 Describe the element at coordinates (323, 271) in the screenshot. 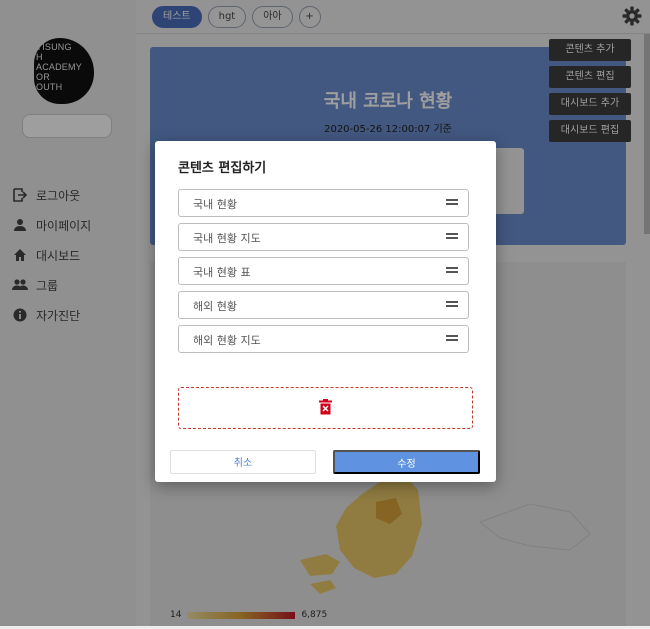

I see `content-item: 국내 현황 표` at that location.